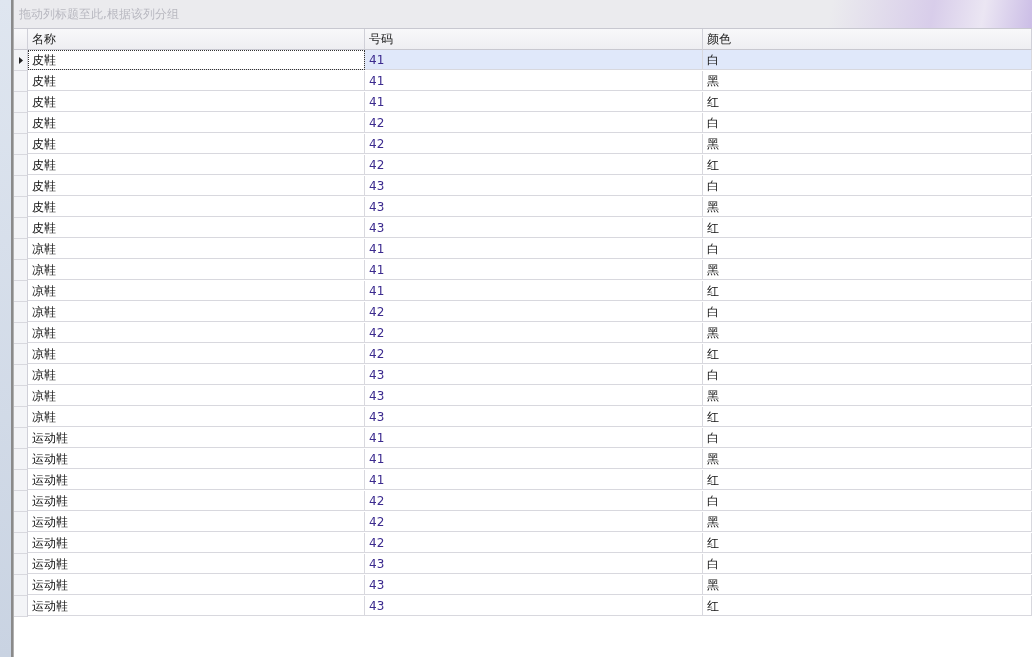 This screenshot has height=657, width=1032. What do you see at coordinates (196, 39) in the screenshot?
I see `column-header: 名称` at bounding box center [196, 39].